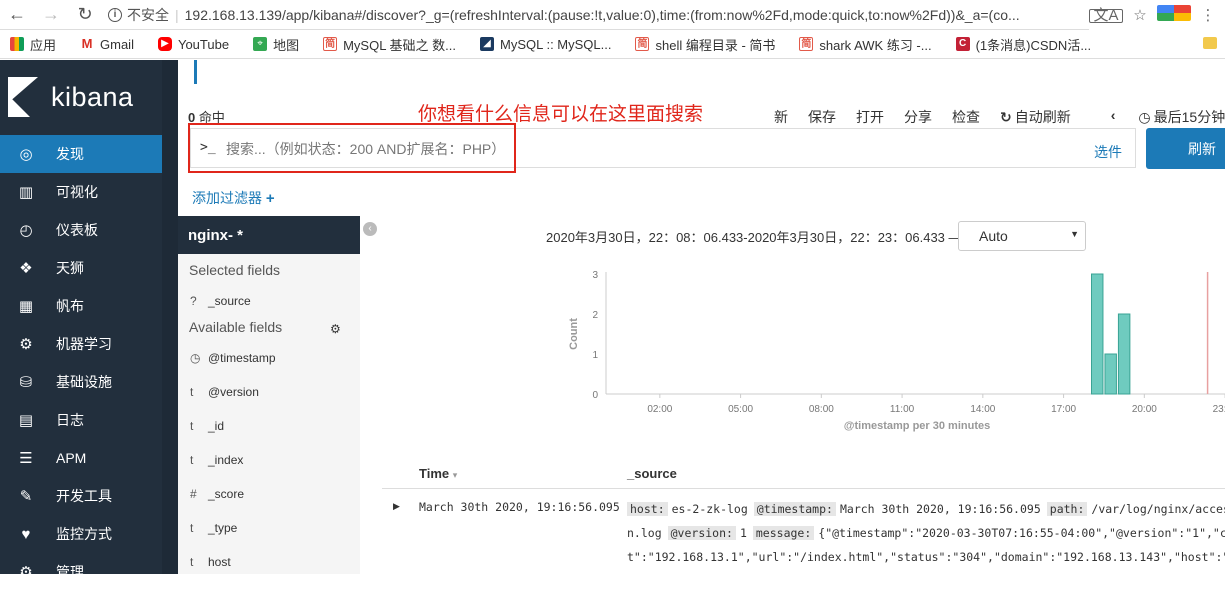  What do you see at coordinates (195, 72) in the screenshot?
I see `top-accent` at bounding box center [195, 72].